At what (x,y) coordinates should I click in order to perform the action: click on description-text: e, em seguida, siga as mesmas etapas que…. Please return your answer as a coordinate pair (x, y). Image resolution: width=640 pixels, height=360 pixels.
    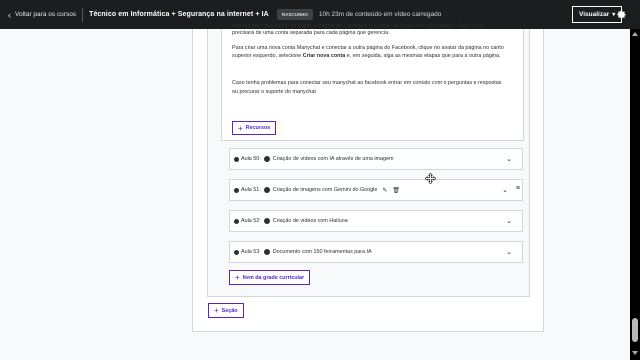
    Looking at the image, I should click on (423, 56).